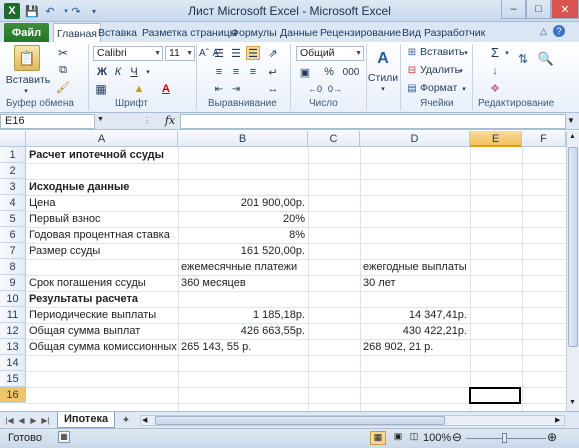 The image size is (579, 448). I want to click on page-layout-view-icon: ▣, so click(398, 438).